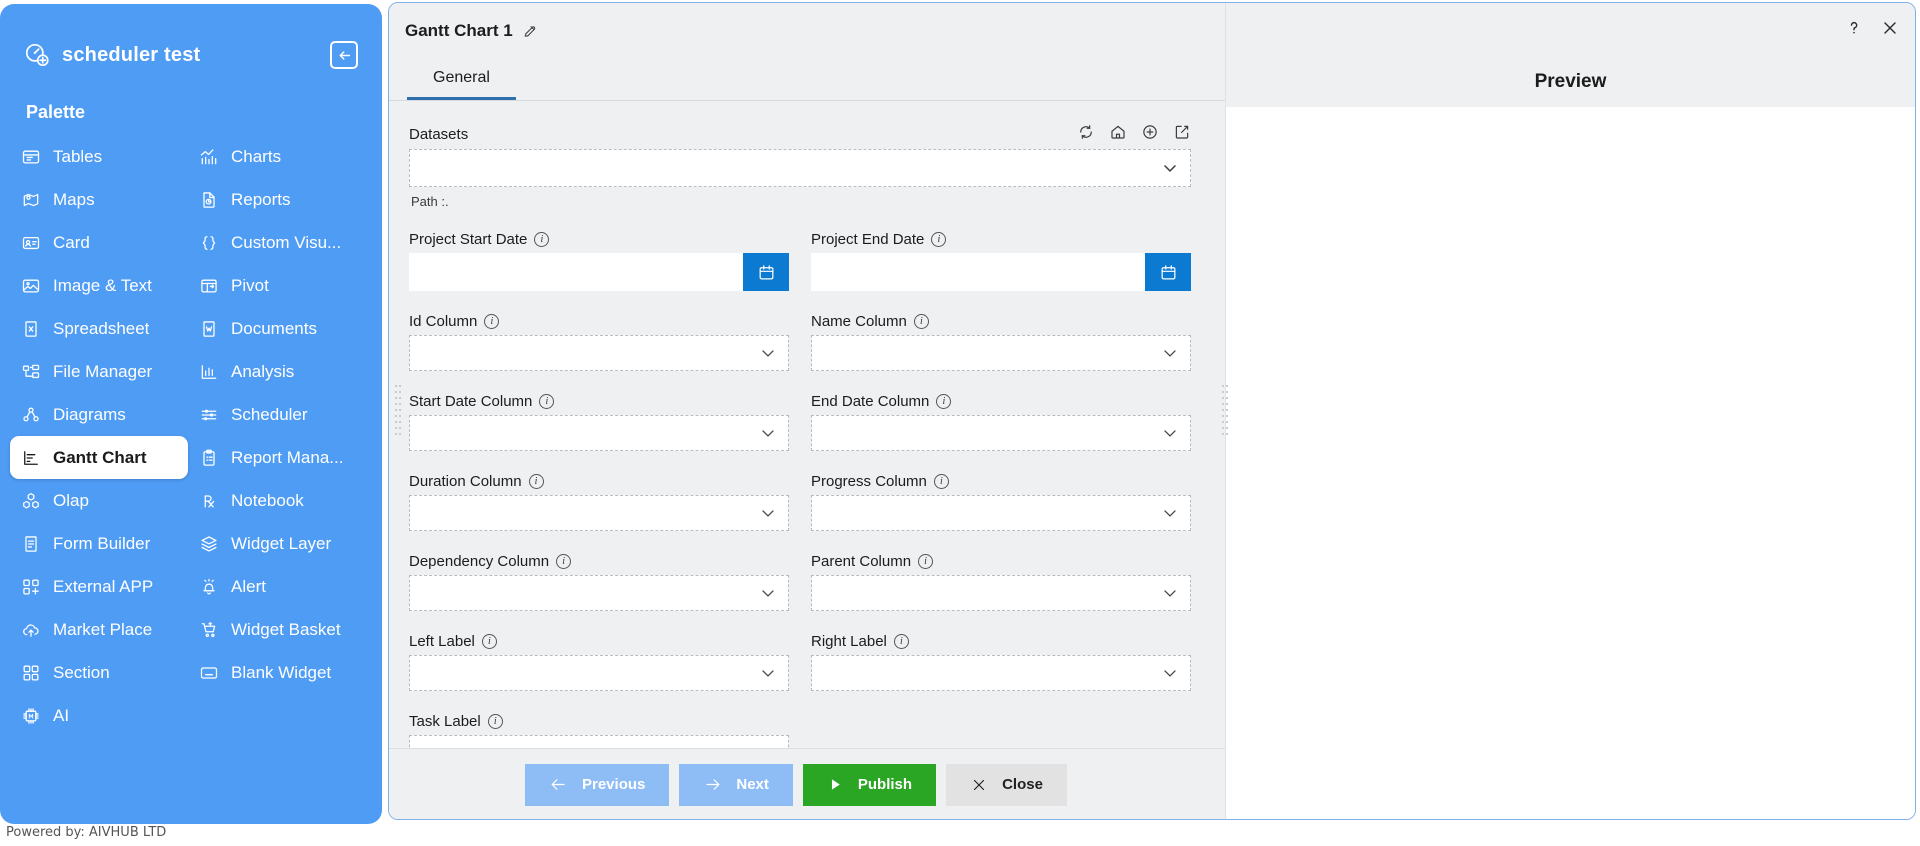 The width and height of the screenshot is (1920, 846). What do you see at coordinates (99, 371) in the screenshot?
I see `sidebar-item-file-manager: File Manager` at bounding box center [99, 371].